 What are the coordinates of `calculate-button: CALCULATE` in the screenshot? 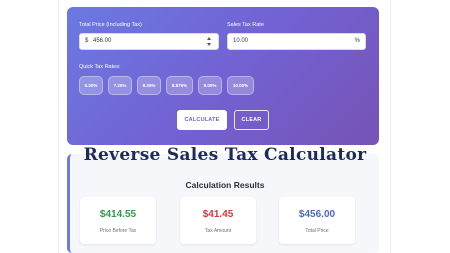 It's located at (202, 120).